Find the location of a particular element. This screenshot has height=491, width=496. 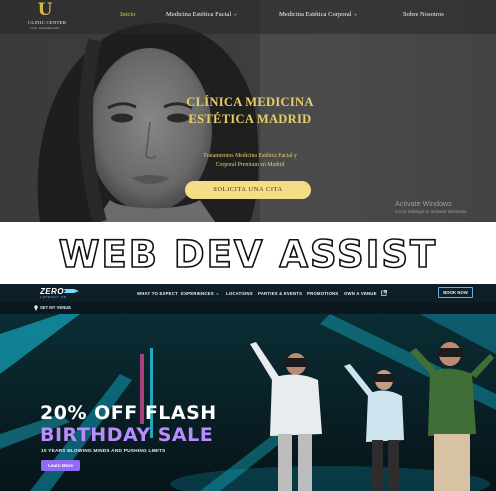

external-link-icon is located at coordinates (384, 293).